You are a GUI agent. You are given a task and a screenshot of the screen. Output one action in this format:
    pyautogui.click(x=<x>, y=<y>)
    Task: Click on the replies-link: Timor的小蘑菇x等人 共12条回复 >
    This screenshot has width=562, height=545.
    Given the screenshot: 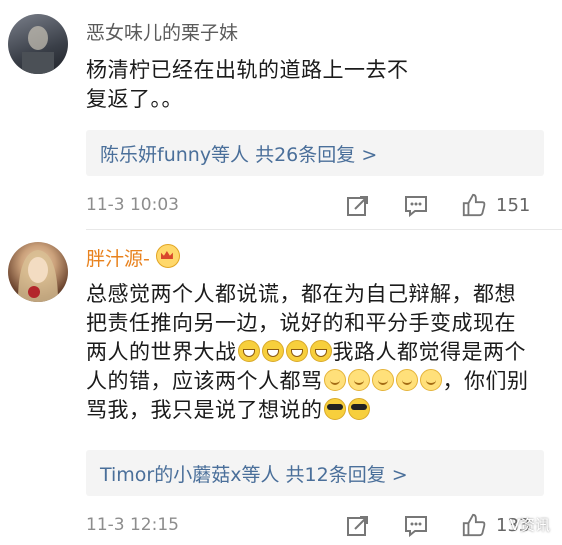 What is the action you would take?
    pyautogui.click(x=254, y=473)
    